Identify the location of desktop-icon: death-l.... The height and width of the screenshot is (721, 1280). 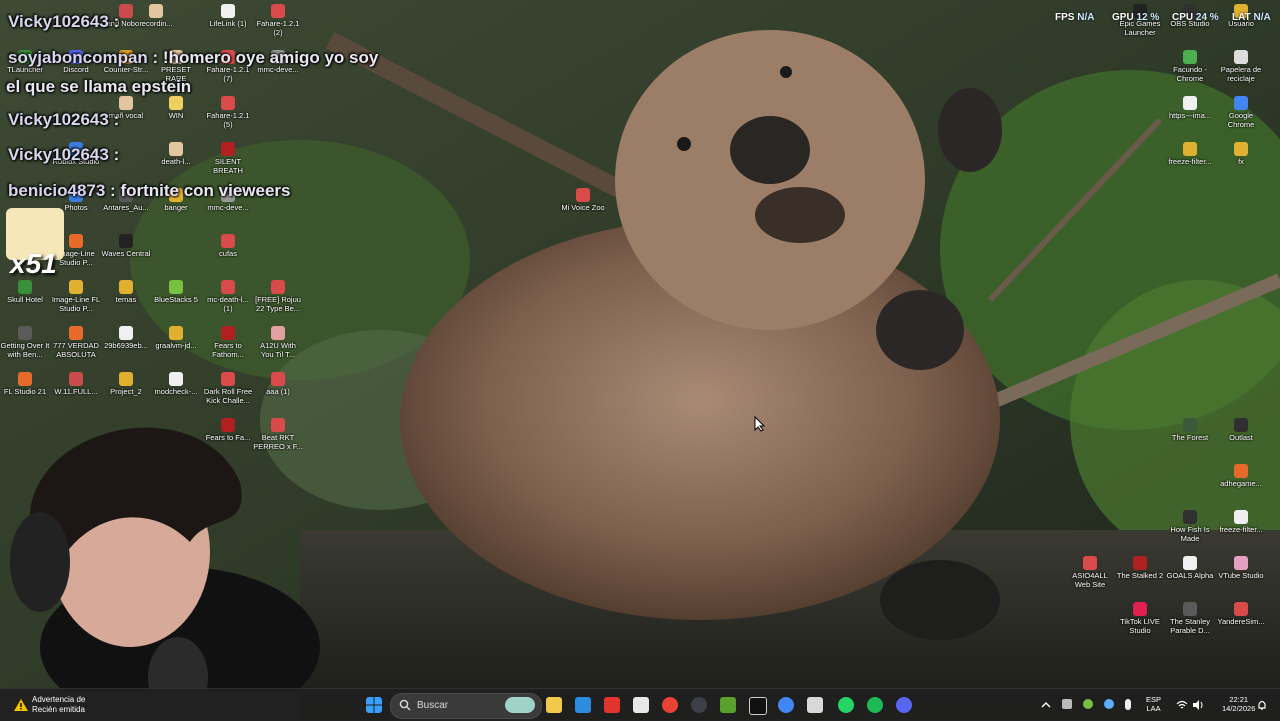
(176, 154).